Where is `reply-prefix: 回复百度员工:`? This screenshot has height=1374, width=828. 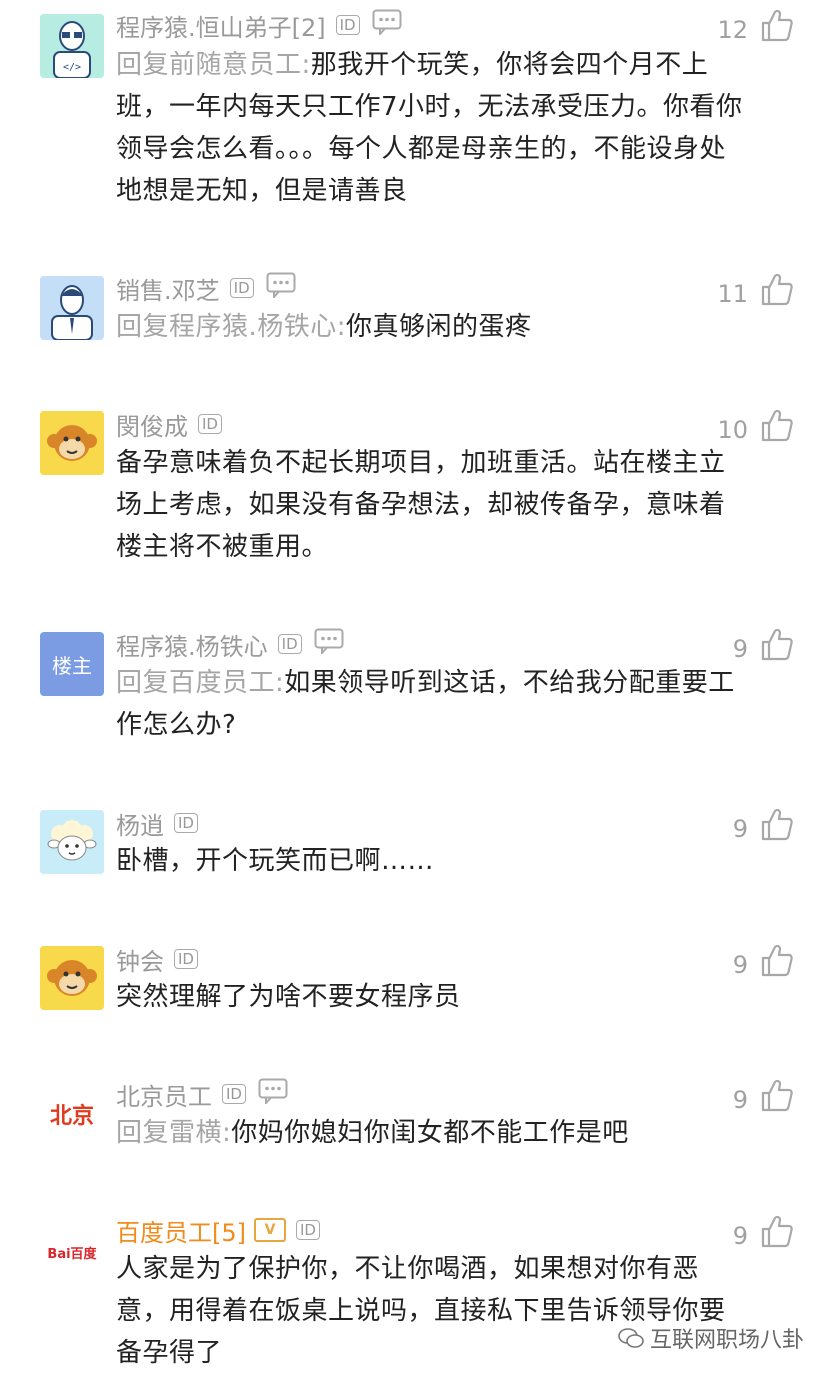 reply-prefix: 回复百度员工: is located at coordinates (200, 683).